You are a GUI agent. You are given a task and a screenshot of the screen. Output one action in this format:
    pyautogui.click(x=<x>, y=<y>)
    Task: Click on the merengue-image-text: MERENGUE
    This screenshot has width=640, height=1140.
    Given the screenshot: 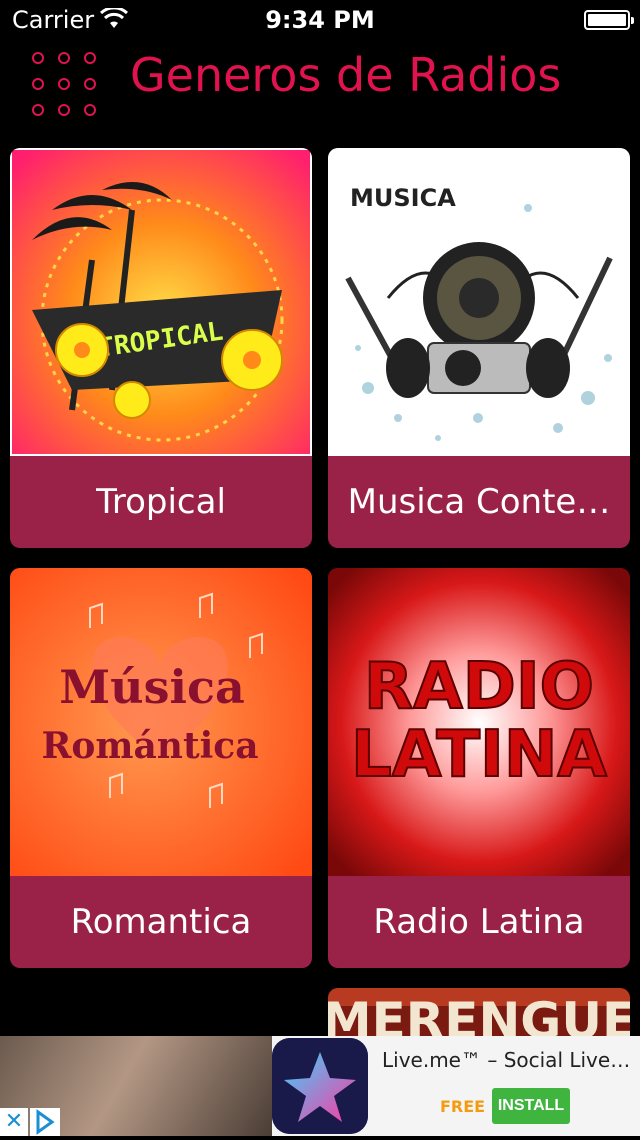 What is the action you would take?
    pyautogui.click(x=479, y=1014)
    